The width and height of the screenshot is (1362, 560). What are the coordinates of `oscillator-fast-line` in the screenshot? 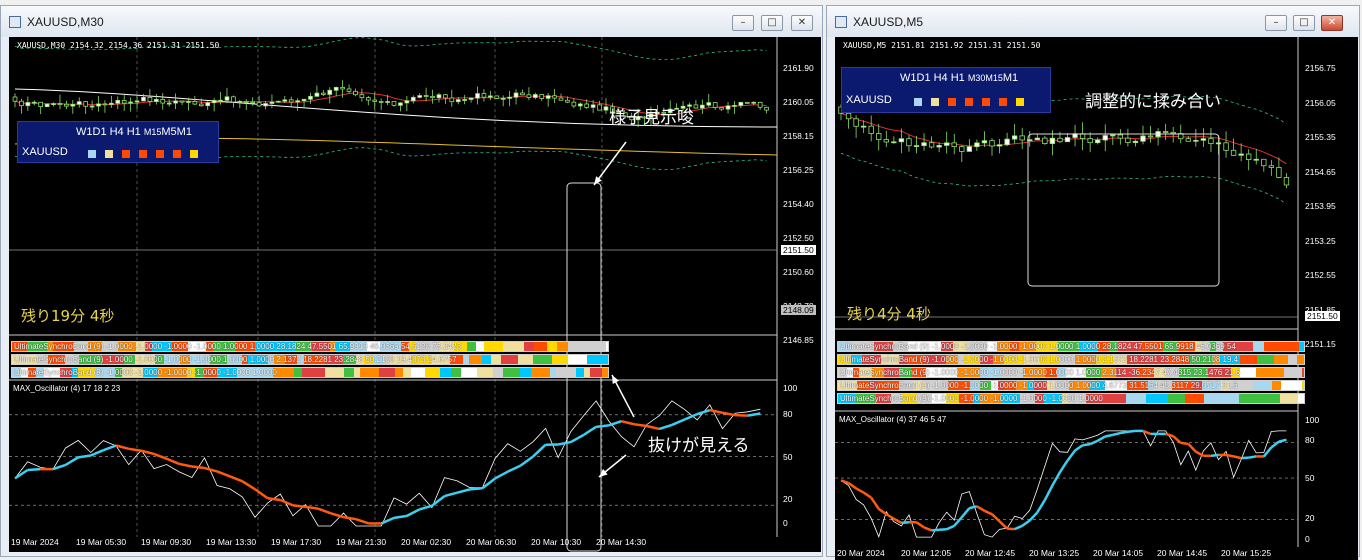 It's located at (387, 463).